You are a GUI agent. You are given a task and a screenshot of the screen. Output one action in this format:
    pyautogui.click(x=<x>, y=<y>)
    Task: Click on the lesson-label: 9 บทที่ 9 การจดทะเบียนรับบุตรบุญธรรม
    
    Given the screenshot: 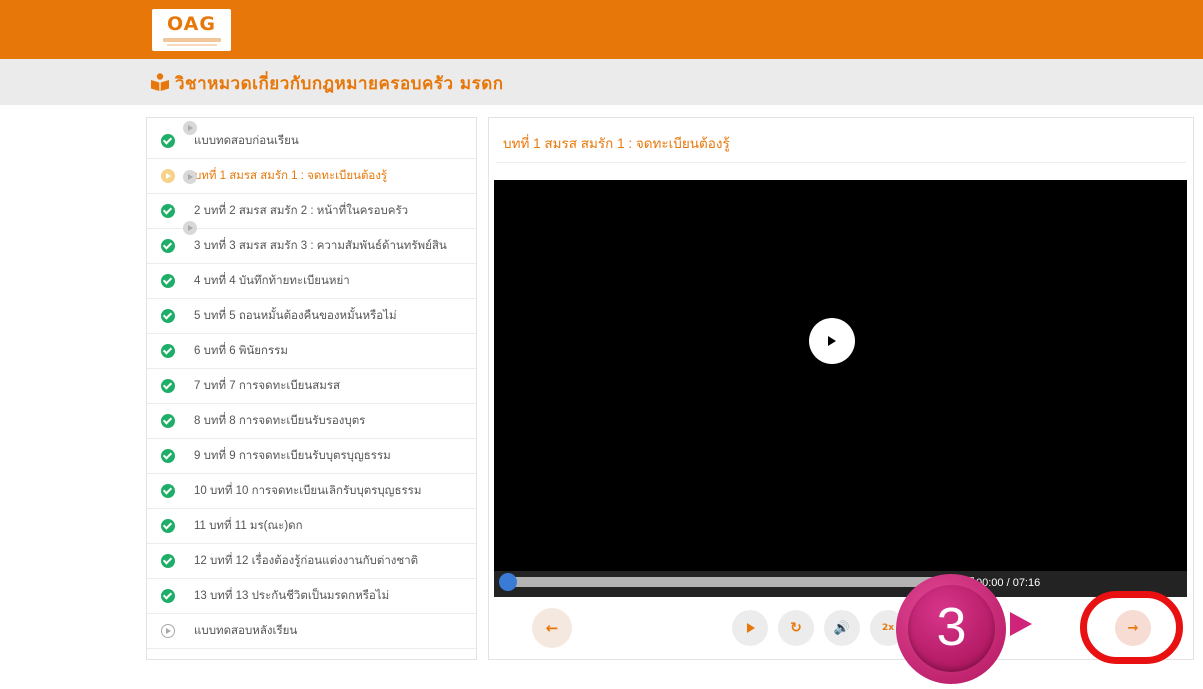 What is the action you would take?
    pyautogui.click(x=292, y=456)
    